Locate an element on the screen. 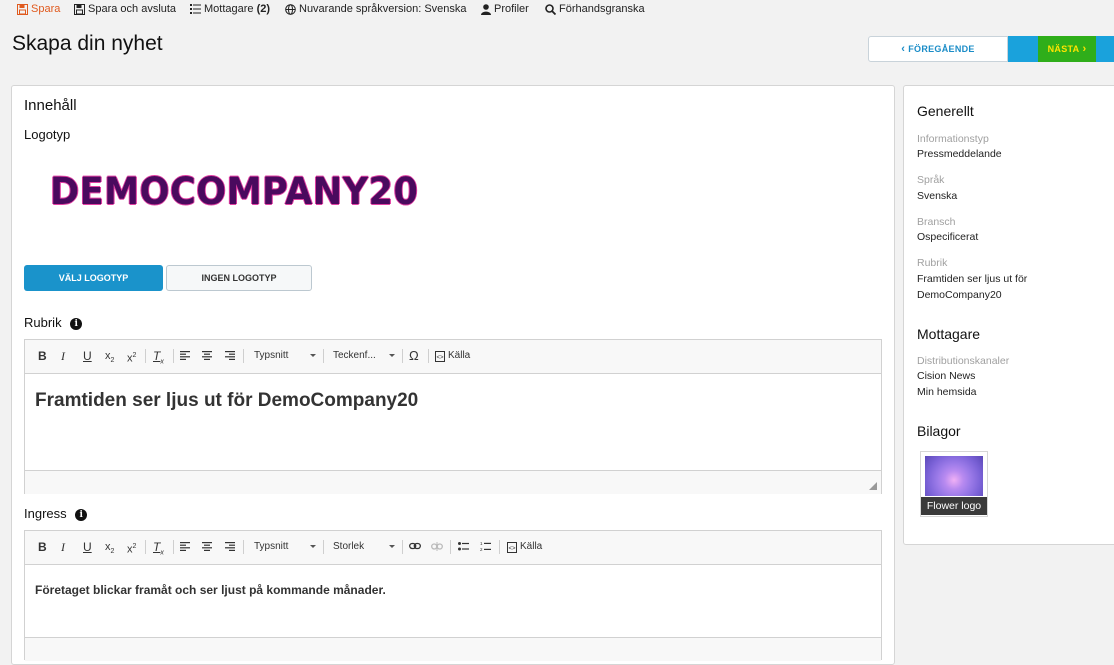 Image resolution: width=1114 pixels, height=665 pixels. attachments-heading: Bilagor is located at coordinates (939, 431).